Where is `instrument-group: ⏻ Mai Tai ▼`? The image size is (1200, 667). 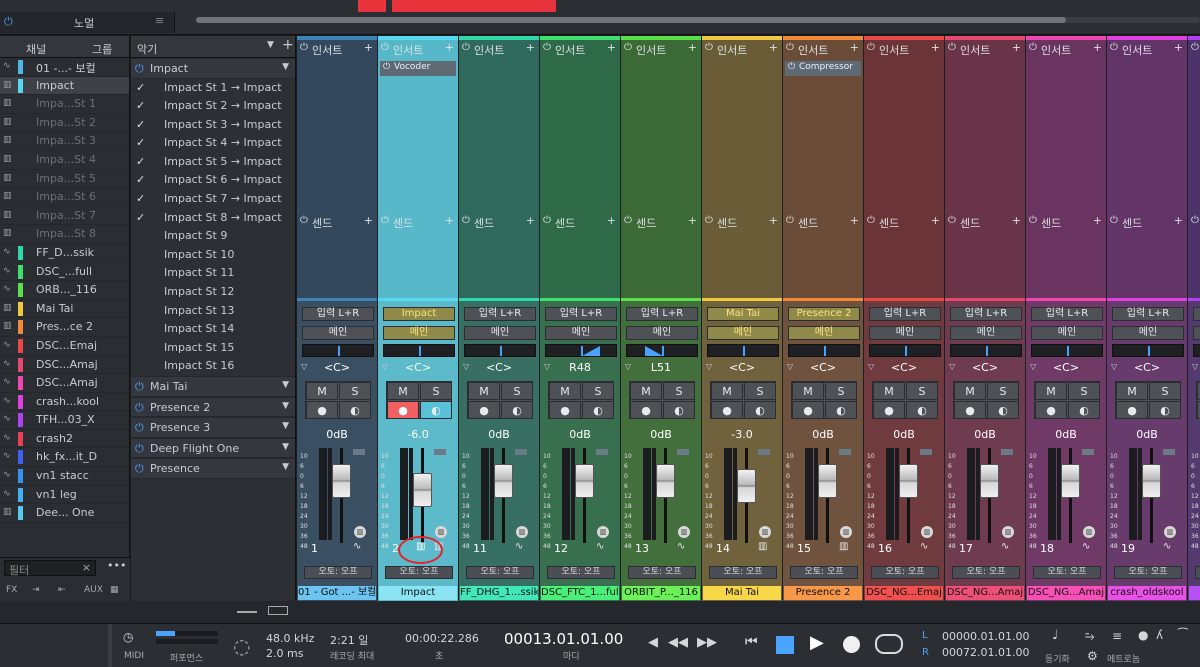 instrument-group: ⏻ Mai Tai ▼ is located at coordinates (213, 386).